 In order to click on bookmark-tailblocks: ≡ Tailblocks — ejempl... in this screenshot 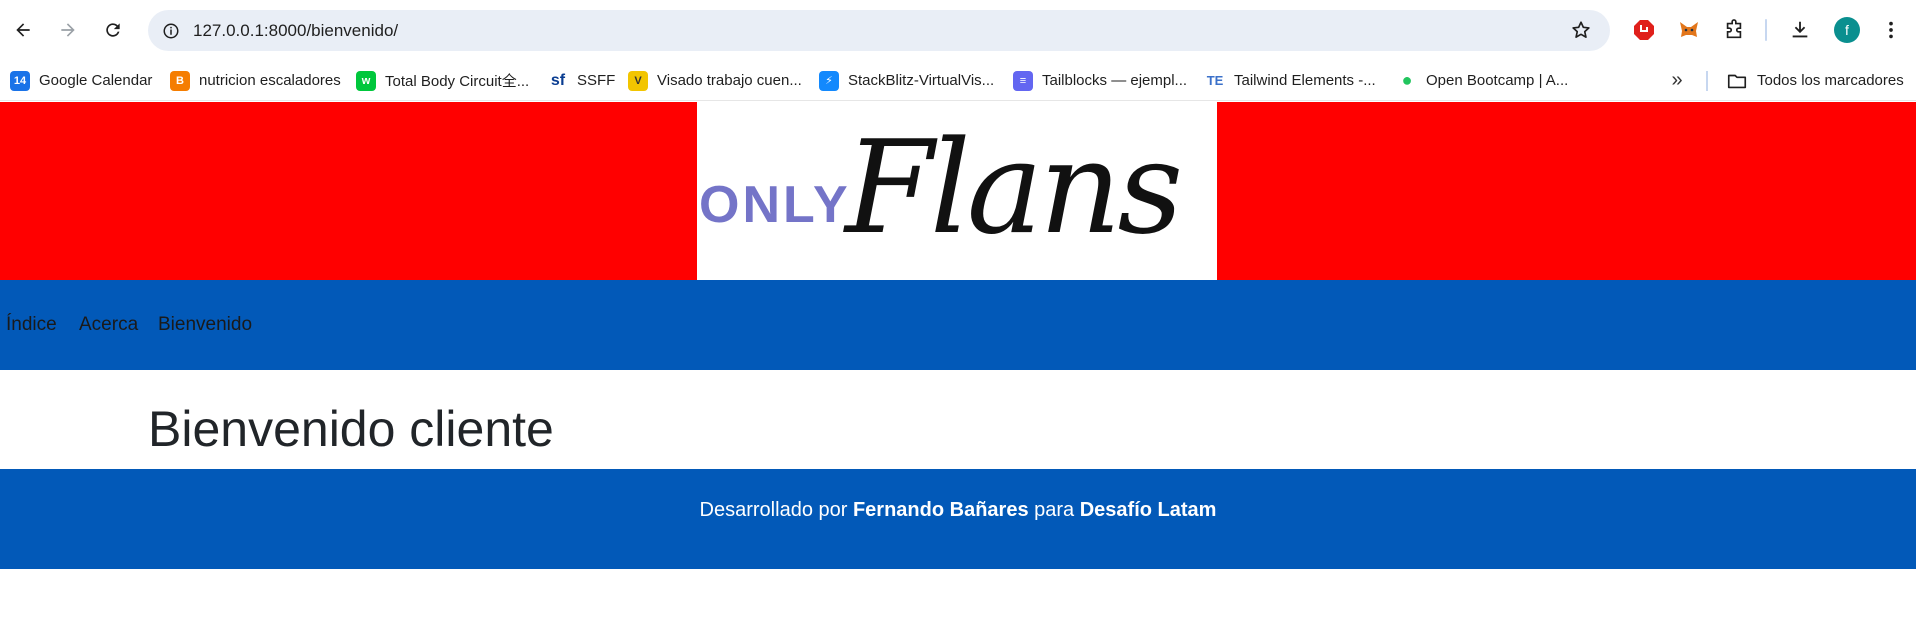, I will do `click(1100, 80)`.